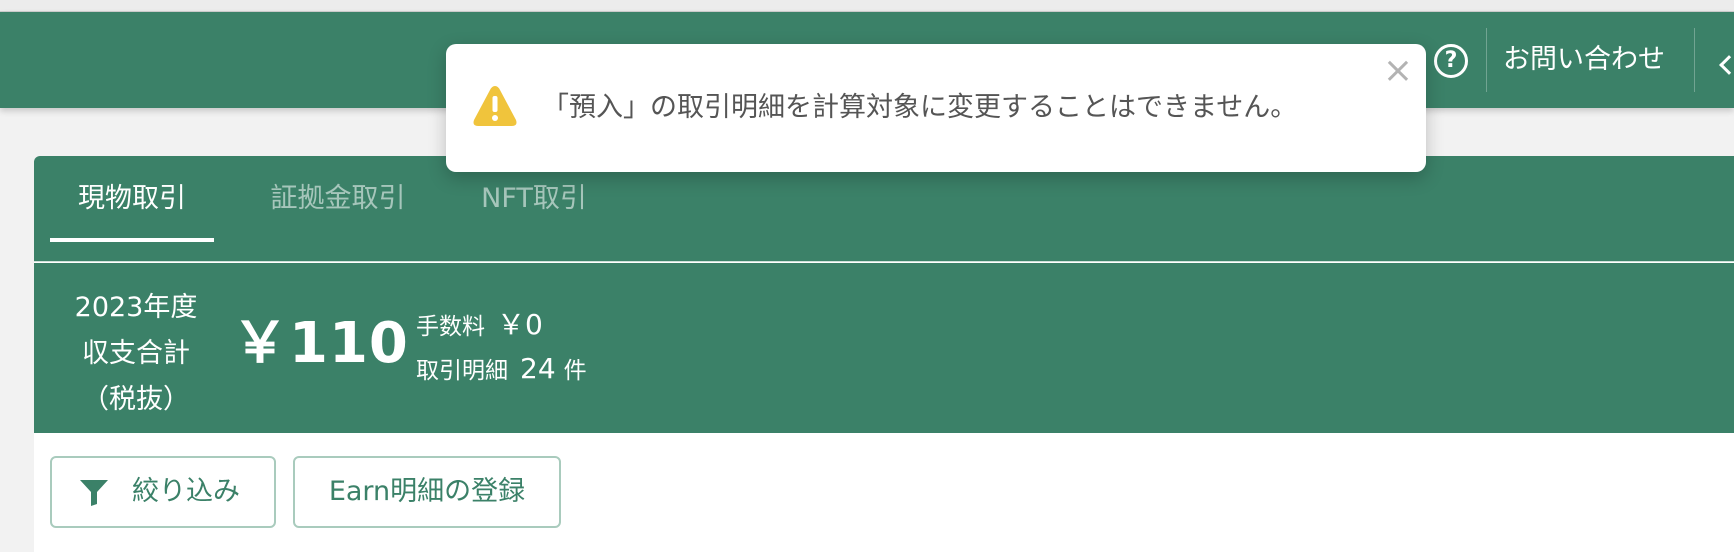 Image resolution: width=1734 pixels, height=552 pixels. Describe the element at coordinates (462, 371) in the screenshot. I see `transaction-count-label: 取引明細` at that location.